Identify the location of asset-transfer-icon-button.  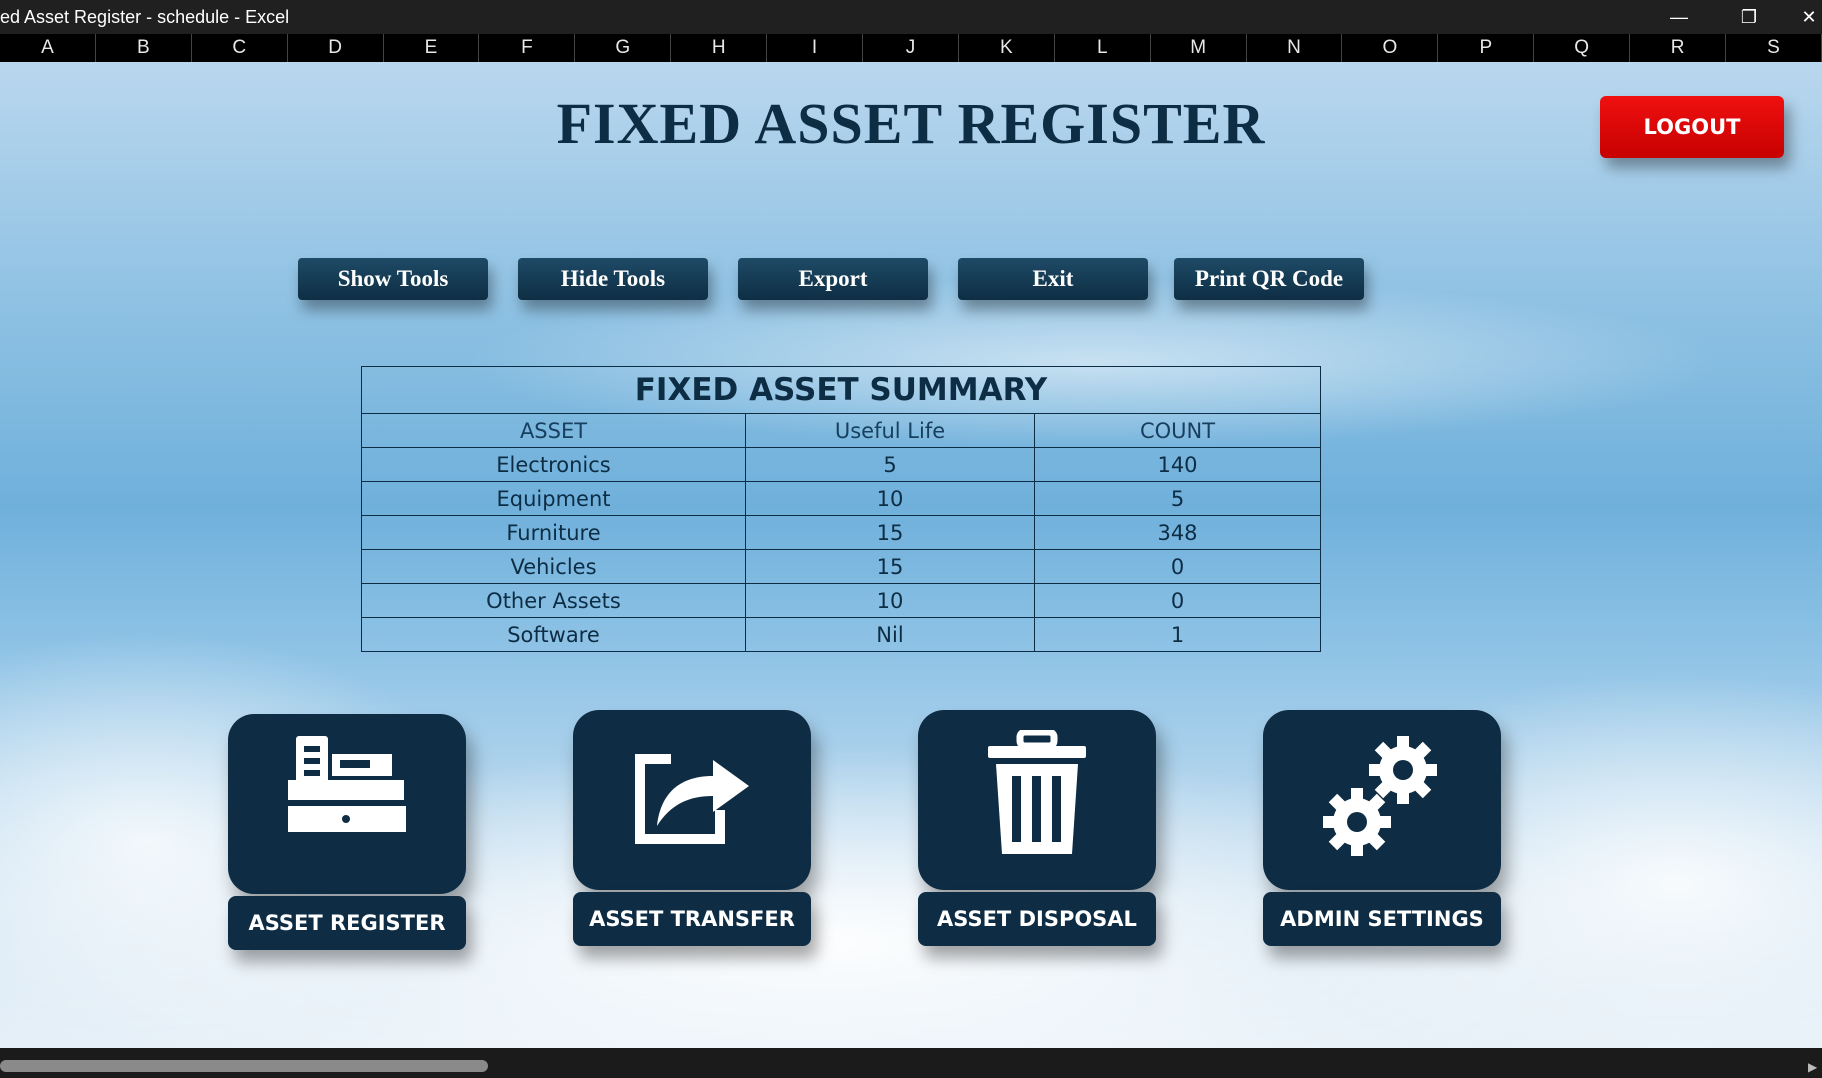
(692, 800).